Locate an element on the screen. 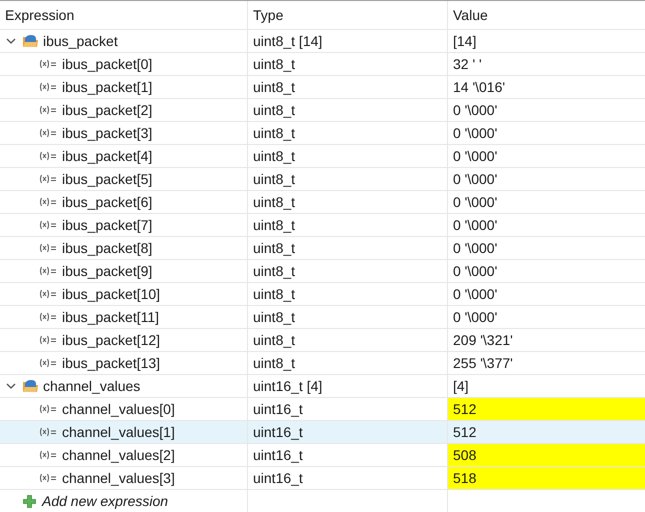 This screenshot has width=645, height=512. expression-name: channel_values[2] is located at coordinates (118, 455).